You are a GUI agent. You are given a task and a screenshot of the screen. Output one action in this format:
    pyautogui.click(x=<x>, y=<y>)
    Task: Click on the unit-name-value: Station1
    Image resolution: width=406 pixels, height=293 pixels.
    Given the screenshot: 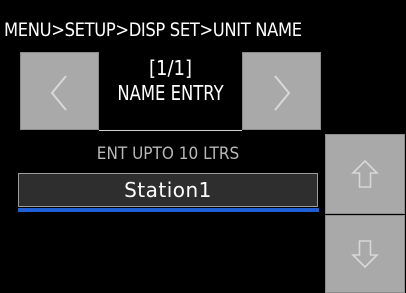 What is the action you would take?
    pyautogui.click(x=168, y=190)
    